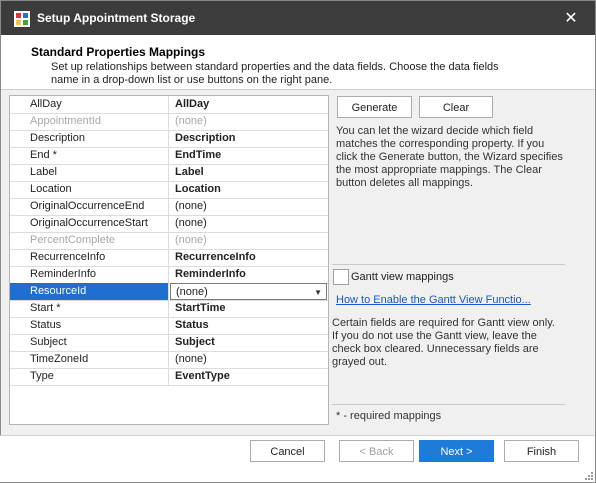  What do you see at coordinates (89, 342) in the screenshot?
I see `property-name-cell: Subject` at bounding box center [89, 342].